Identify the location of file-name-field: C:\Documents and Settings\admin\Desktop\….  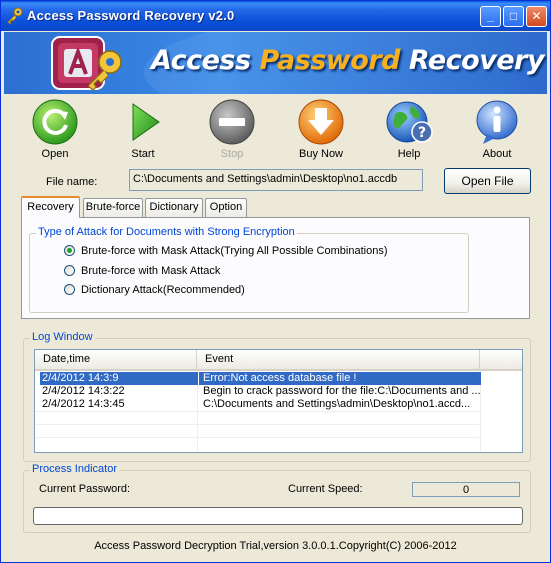
(276, 180).